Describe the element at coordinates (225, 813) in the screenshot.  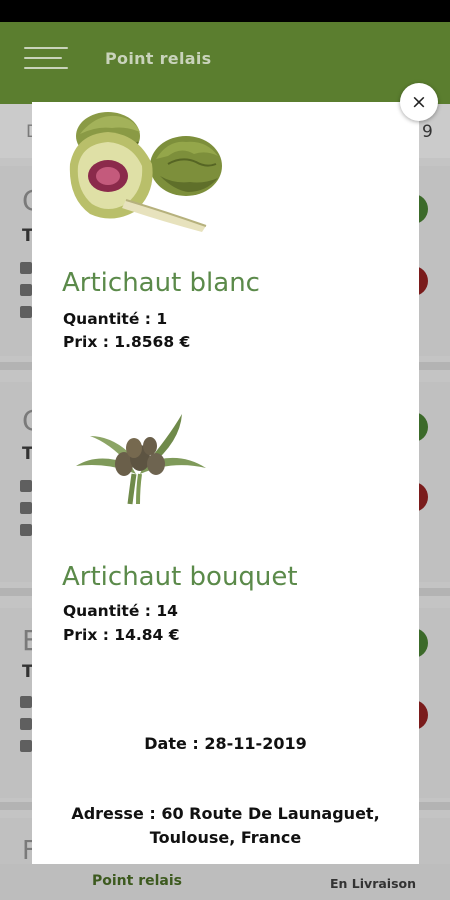
I see `address-line-1: Adresse : 60 Route De Launaguet,` at that location.